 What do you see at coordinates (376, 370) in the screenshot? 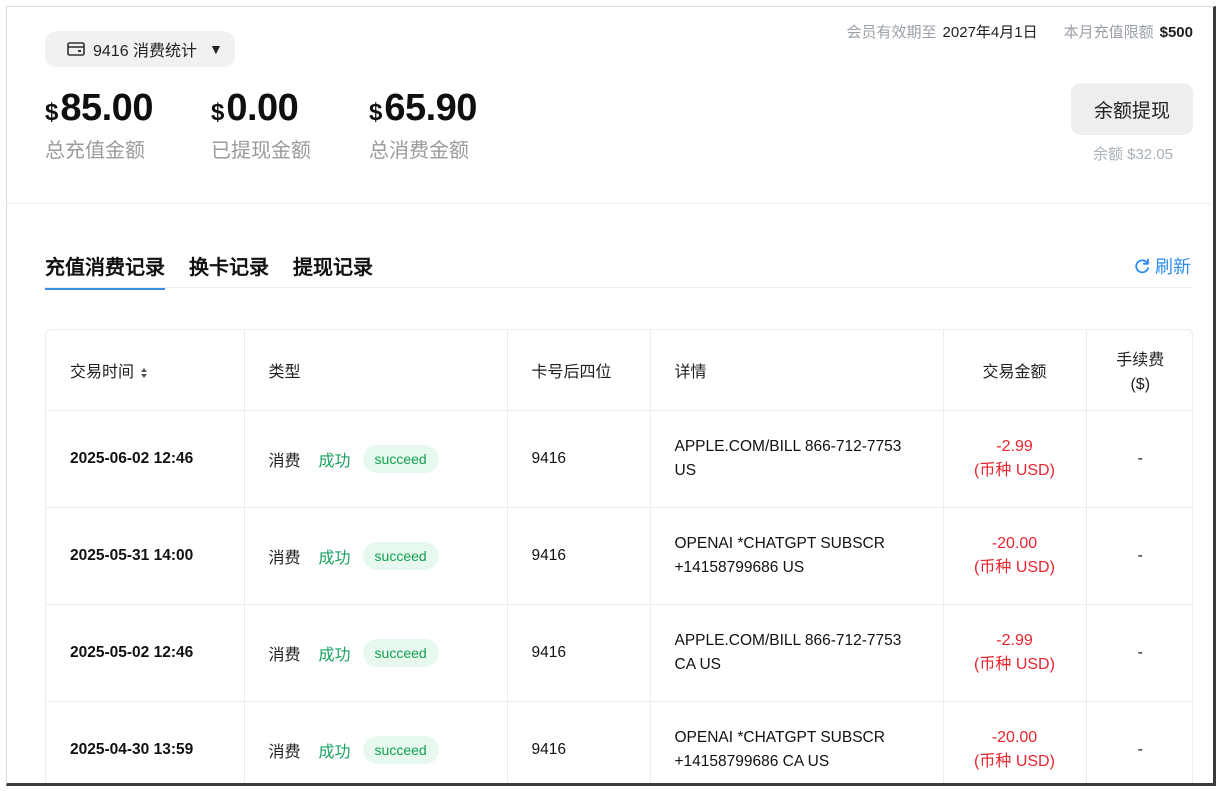
I see `column-header-type: 类型` at bounding box center [376, 370].